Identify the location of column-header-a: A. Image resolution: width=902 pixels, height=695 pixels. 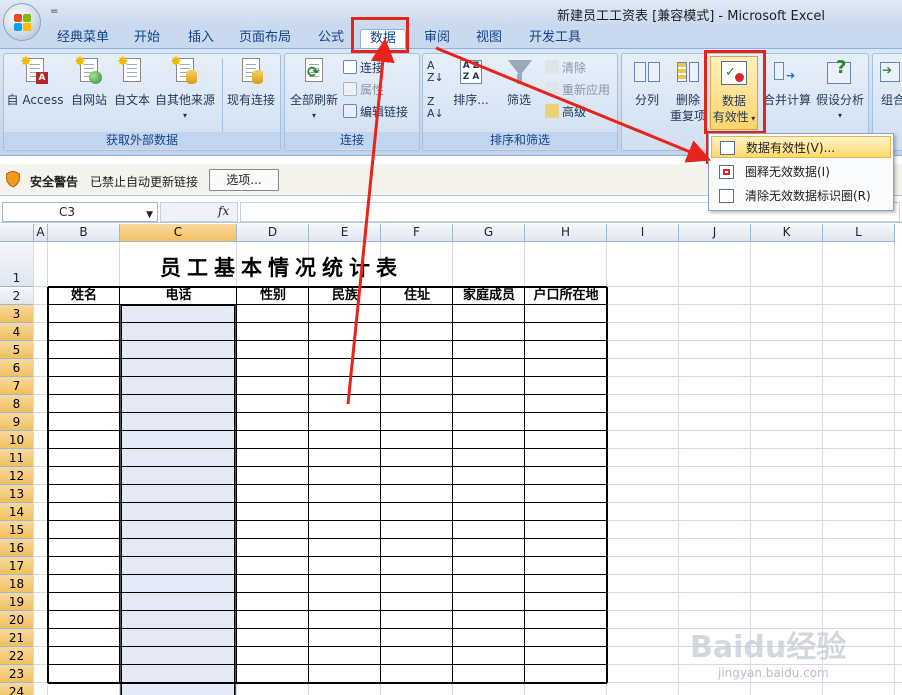
(41, 233).